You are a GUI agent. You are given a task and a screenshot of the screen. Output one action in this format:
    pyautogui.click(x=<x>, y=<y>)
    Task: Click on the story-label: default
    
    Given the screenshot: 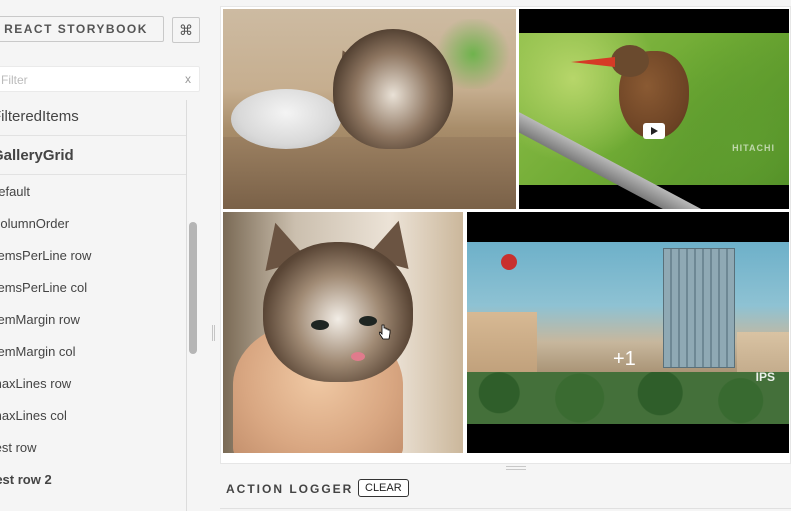 What is the action you would take?
    pyautogui.click(x=15, y=191)
    